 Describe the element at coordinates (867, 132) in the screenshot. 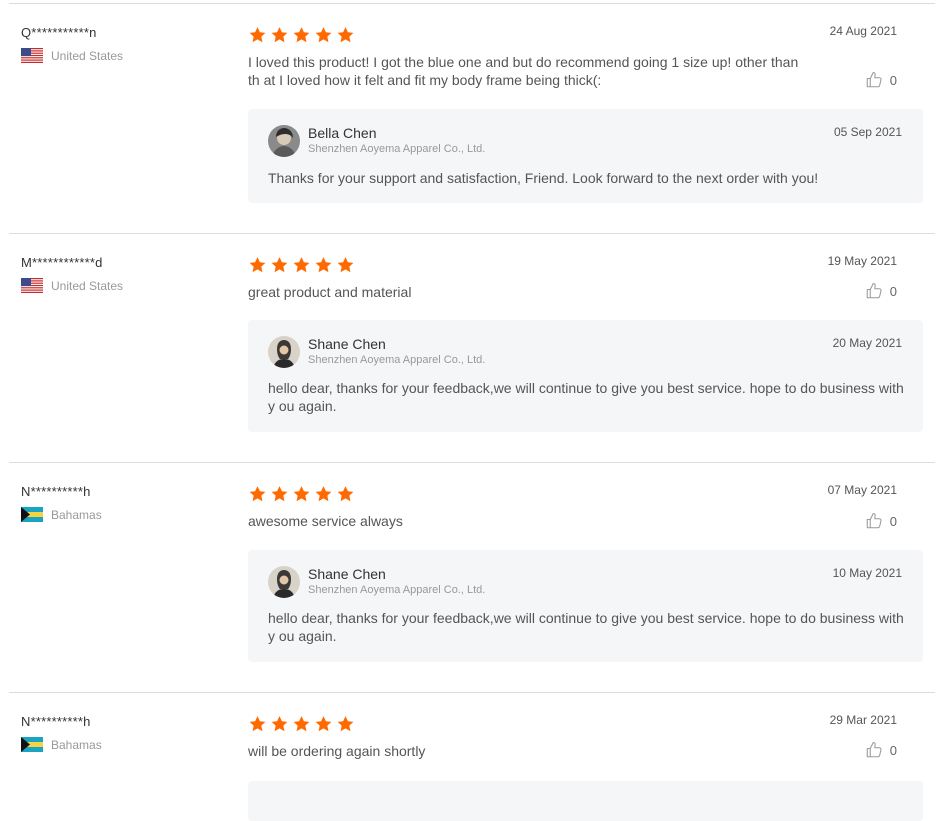

I see `reply-date: 05 Sep 2021` at that location.